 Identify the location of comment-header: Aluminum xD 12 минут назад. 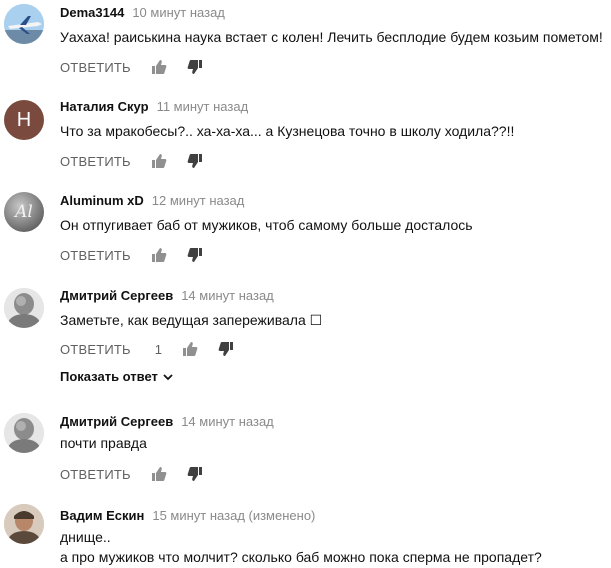
(152, 200).